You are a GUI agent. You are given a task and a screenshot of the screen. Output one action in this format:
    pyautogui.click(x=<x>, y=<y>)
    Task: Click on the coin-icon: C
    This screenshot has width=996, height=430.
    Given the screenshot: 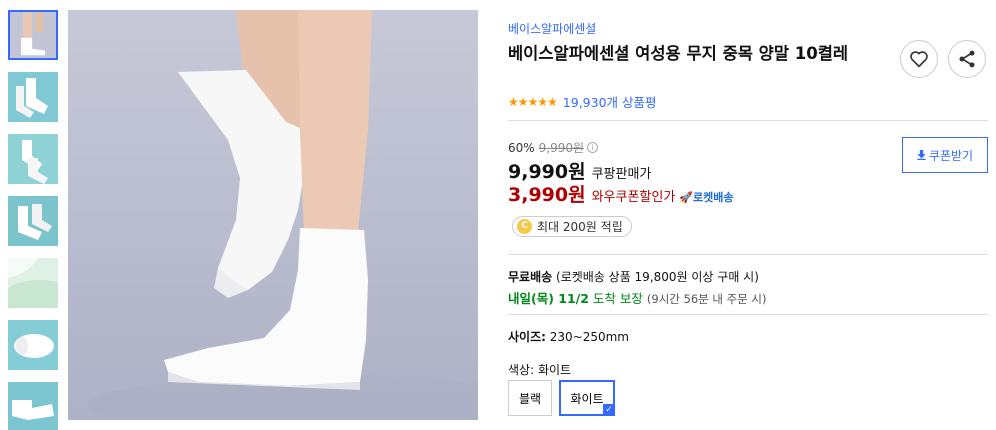 What is the action you would take?
    pyautogui.click(x=524, y=226)
    